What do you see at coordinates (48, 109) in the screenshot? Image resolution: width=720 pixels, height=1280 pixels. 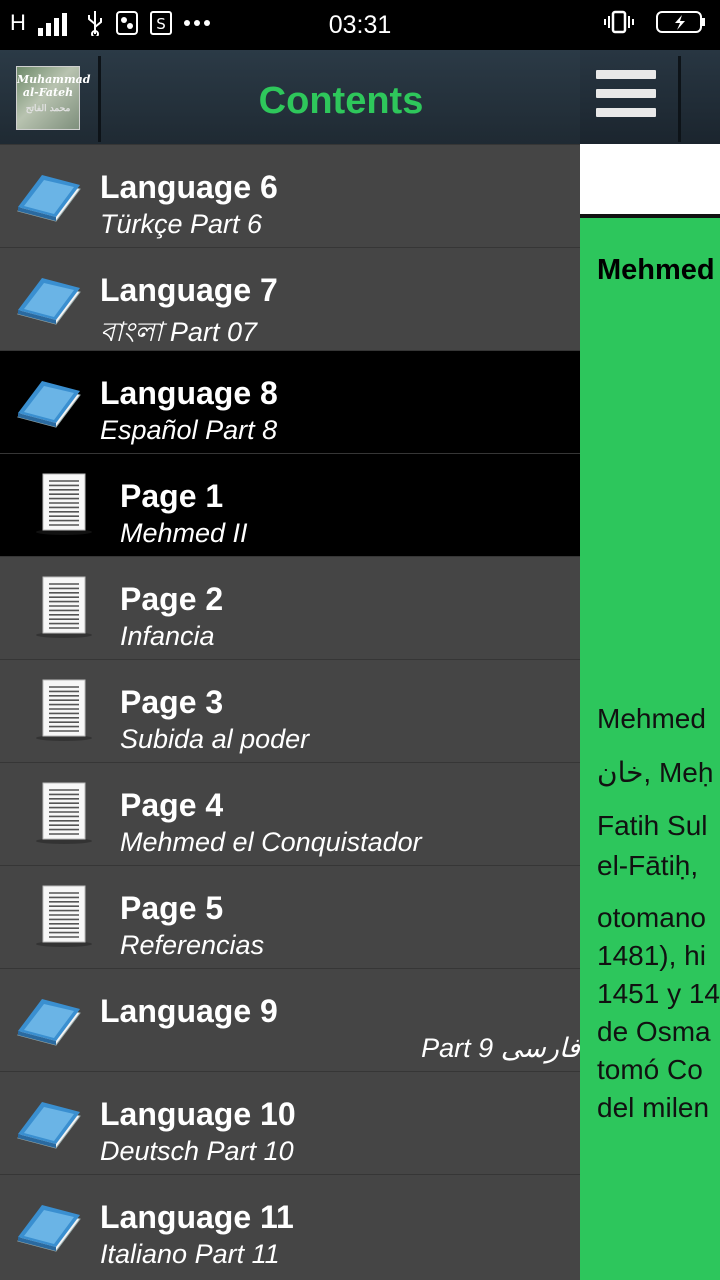 I see `logo-arabic-text: محمد الفاتح` at bounding box center [48, 109].